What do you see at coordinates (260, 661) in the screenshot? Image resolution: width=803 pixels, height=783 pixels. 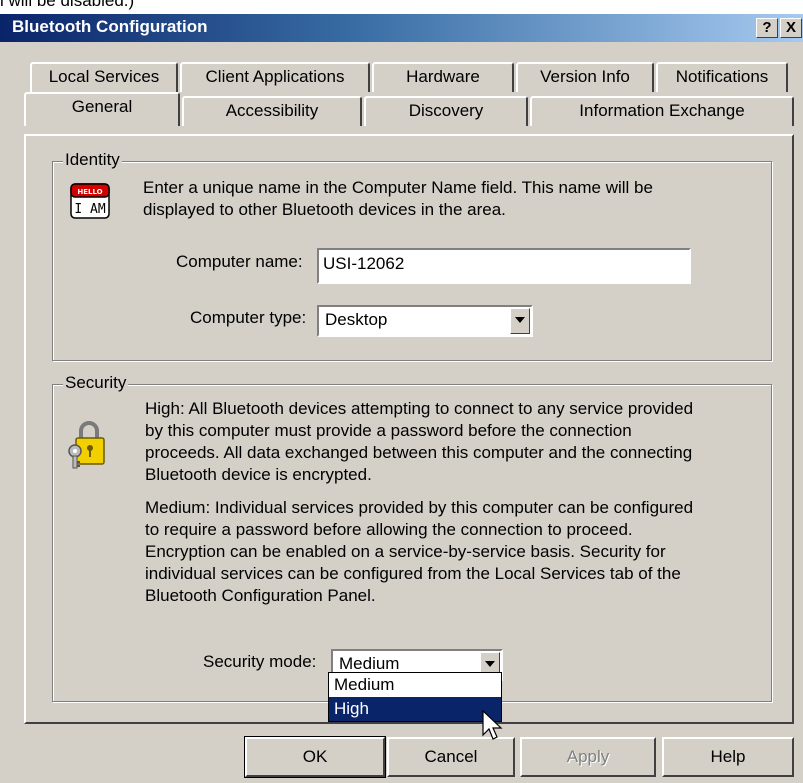 I see `security-mode-label: Security mode:` at bounding box center [260, 661].